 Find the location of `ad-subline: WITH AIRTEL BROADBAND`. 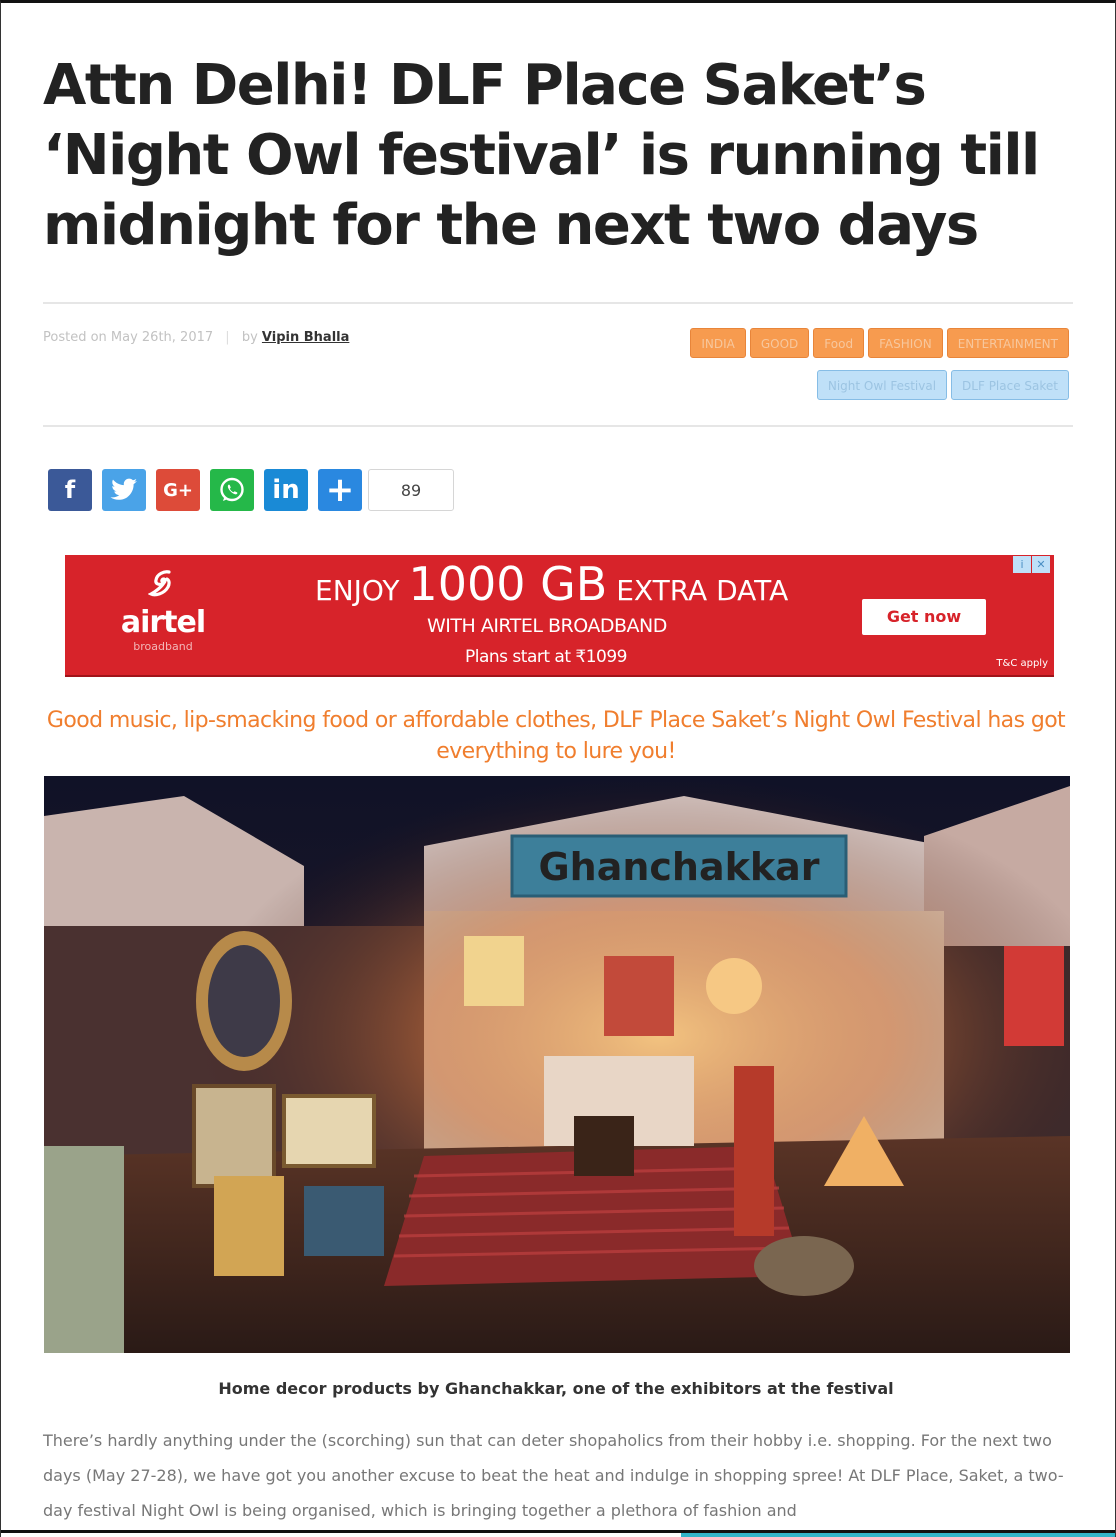

ad-subline: WITH AIRTEL BROADBAND is located at coordinates (547, 626).